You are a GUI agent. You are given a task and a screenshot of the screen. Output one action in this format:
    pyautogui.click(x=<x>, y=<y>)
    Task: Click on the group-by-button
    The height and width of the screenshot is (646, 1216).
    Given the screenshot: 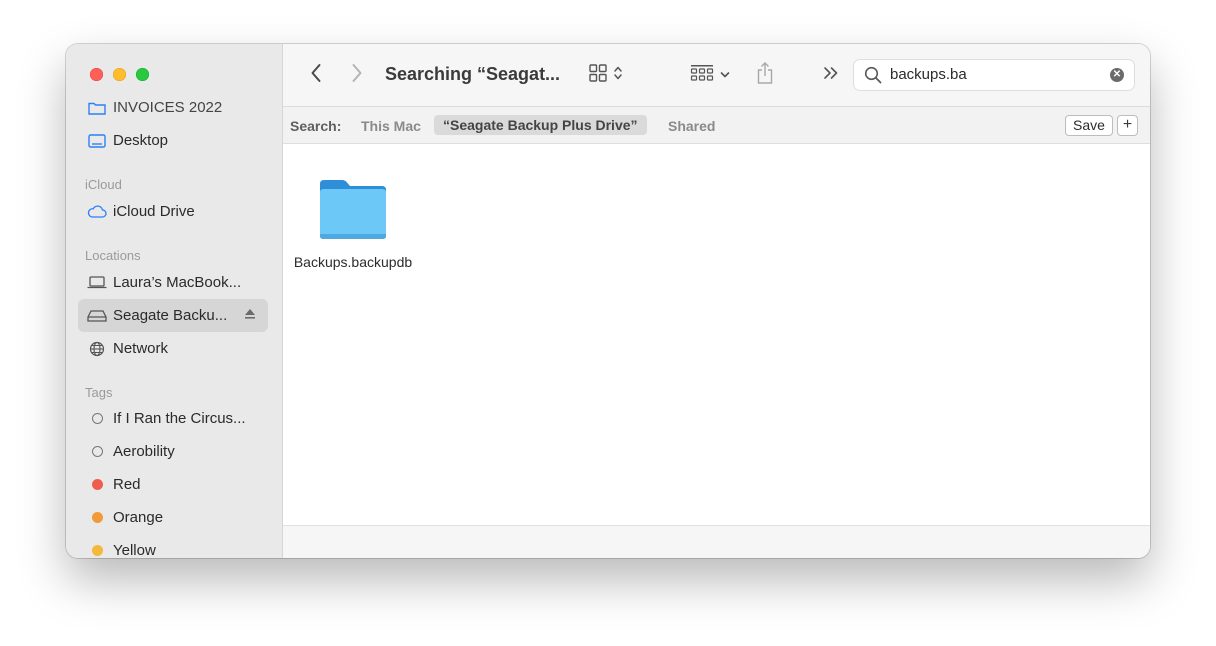 What is the action you would take?
    pyautogui.click(x=710, y=75)
    